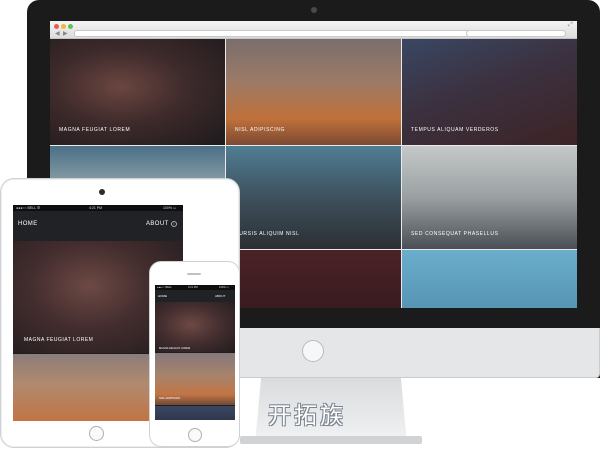 Image resolution: width=600 pixels, height=450 pixels. Describe the element at coordinates (455, 234) in the screenshot. I see `tile-caption: SED CONSEQUAT PHASELLUS` at that location.